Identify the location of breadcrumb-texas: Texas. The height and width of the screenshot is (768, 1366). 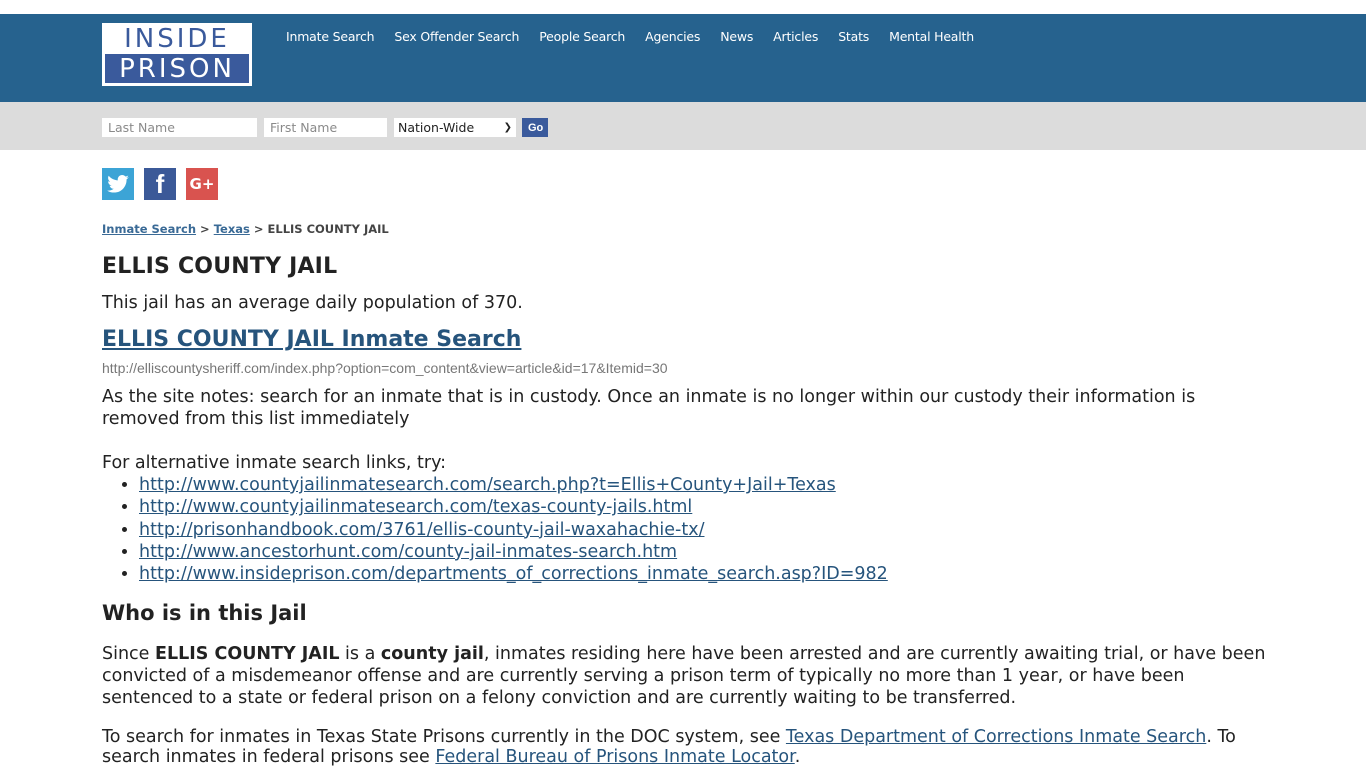
(232, 229).